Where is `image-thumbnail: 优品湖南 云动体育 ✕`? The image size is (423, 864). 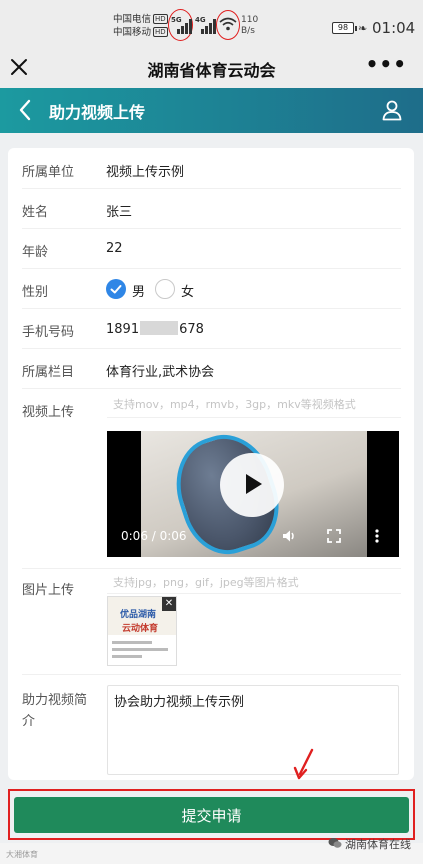
image-thumbnail: 优品湖南 云动体育 ✕ is located at coordinates (142, 631).